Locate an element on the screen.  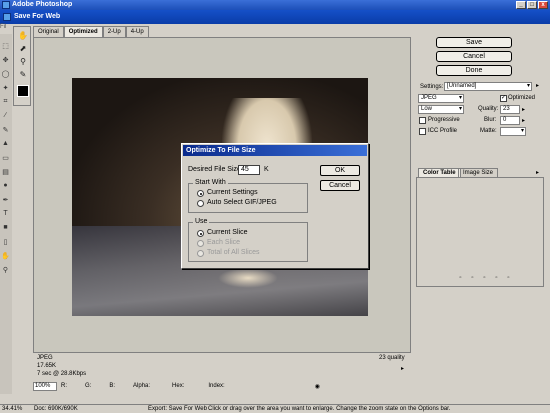
auto-select-radio is located at coordinates (200, 203).